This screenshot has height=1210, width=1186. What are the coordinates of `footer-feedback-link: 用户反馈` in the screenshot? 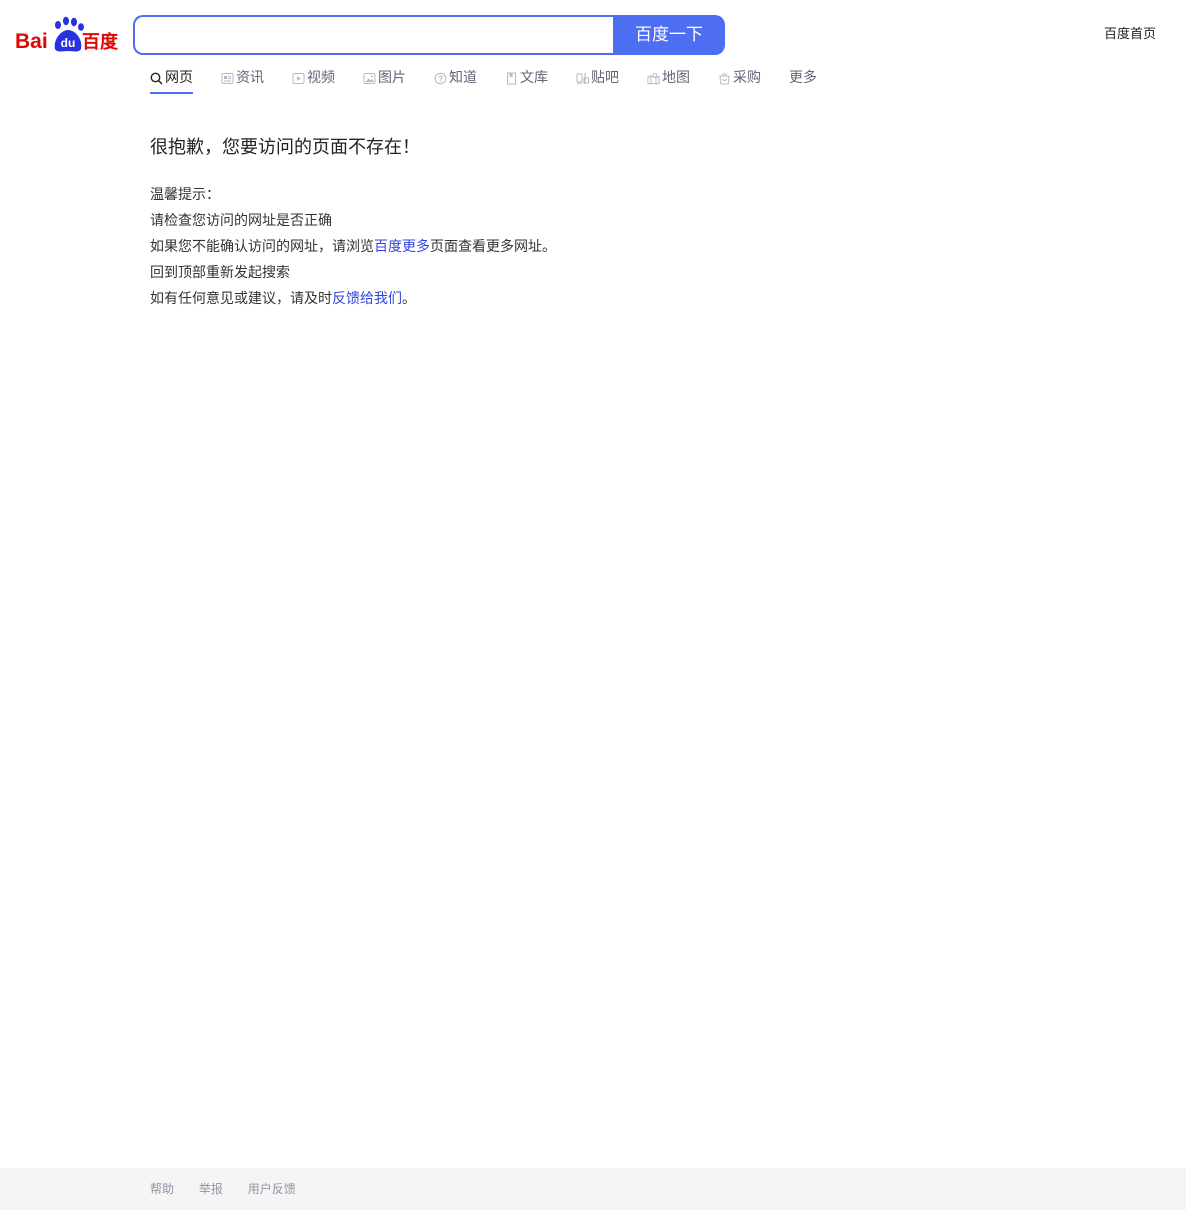 It's located at (272, 1189).